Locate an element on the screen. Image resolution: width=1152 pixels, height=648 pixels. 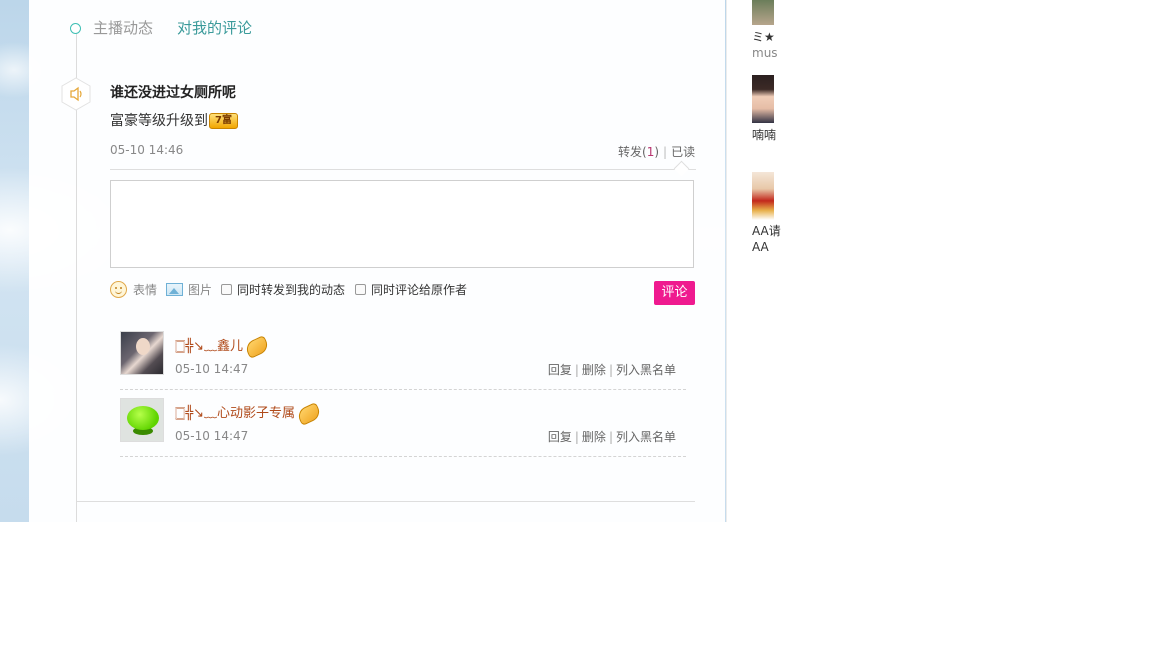
speaker-icon is located at coordinates (76, 94).